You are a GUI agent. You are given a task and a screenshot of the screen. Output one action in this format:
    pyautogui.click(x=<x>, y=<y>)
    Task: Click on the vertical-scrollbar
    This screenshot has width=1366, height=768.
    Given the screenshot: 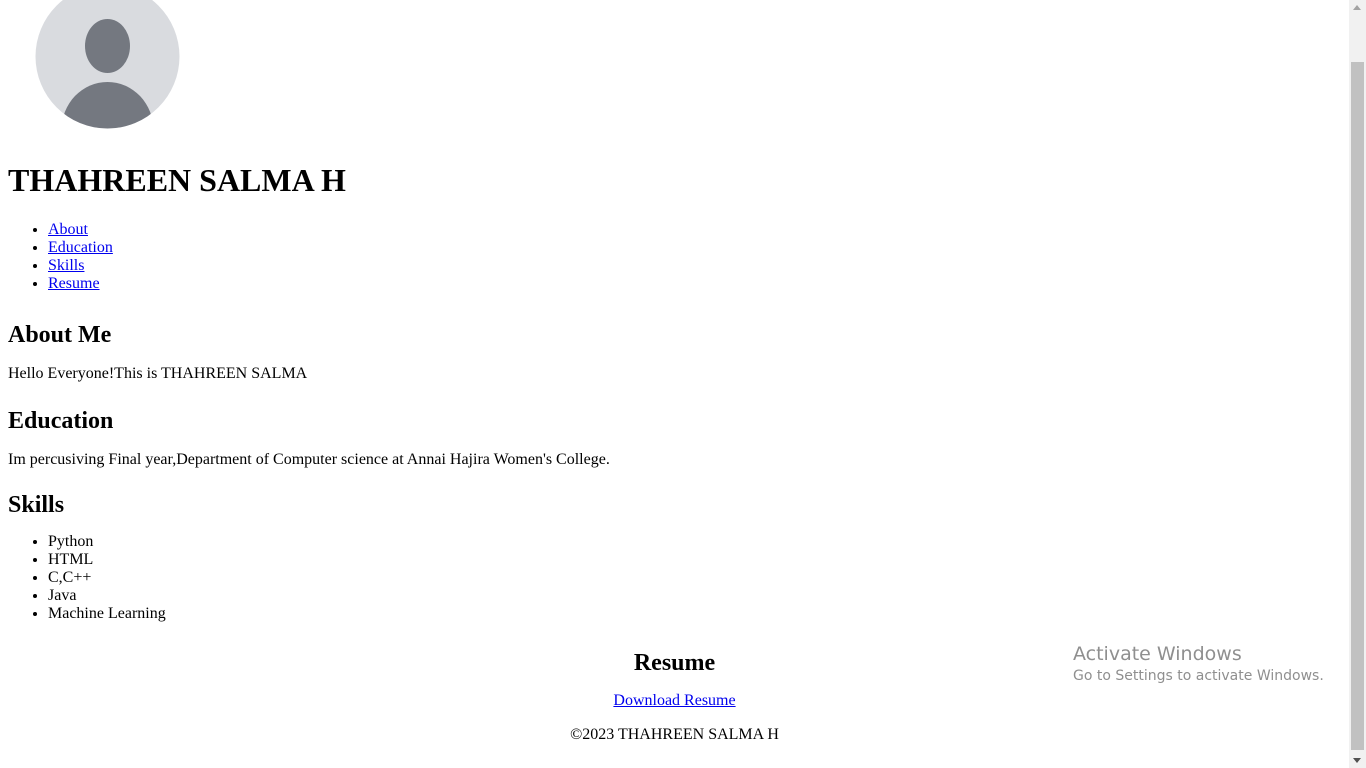 What is the action you would take?
    pyautogui.click(x=1357, y=384)
    